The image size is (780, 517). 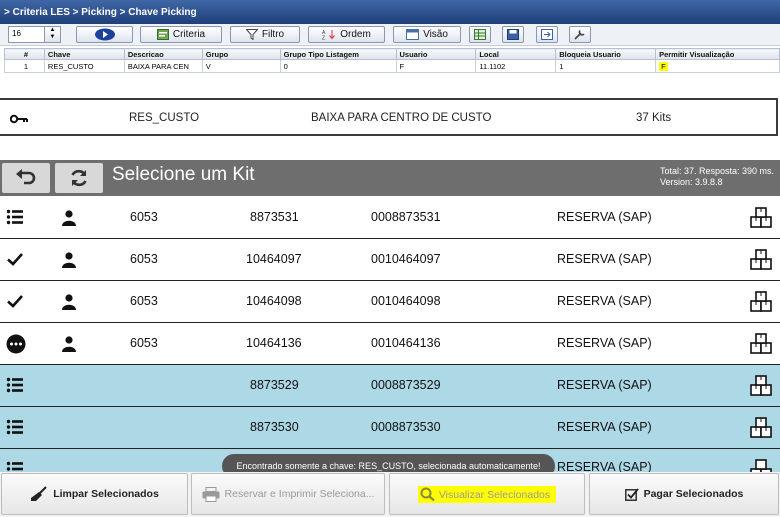 What do you see at coordinates (401, 118) in the screenshot?
I see `selected-key-description: BAIXA PARA CENTRO DE CUSTO` at bounding box center [401, 118].